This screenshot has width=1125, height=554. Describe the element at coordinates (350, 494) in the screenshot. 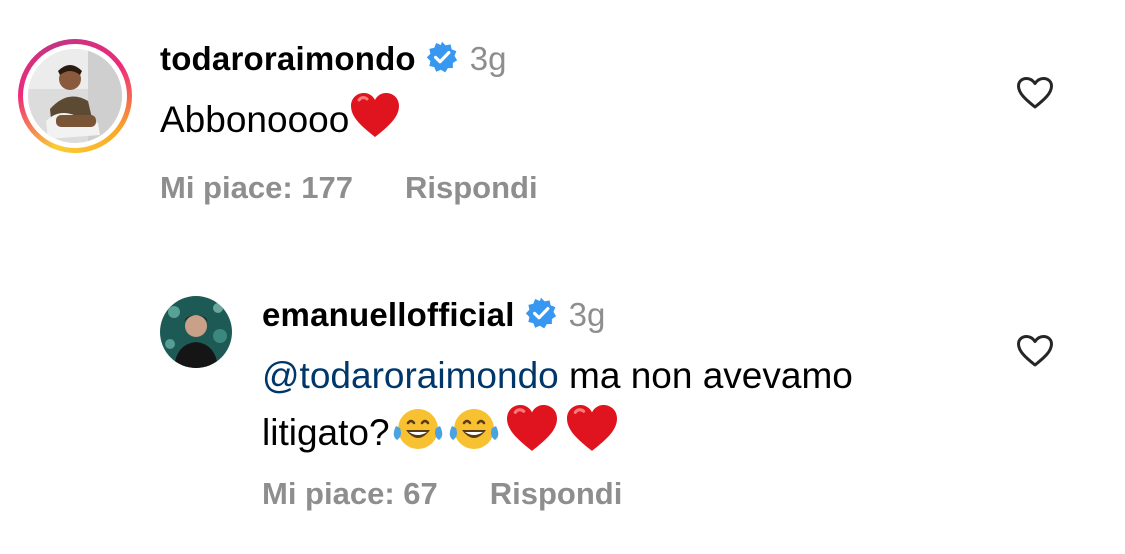

I see `likes-count: Mi piace: 67` at that location.